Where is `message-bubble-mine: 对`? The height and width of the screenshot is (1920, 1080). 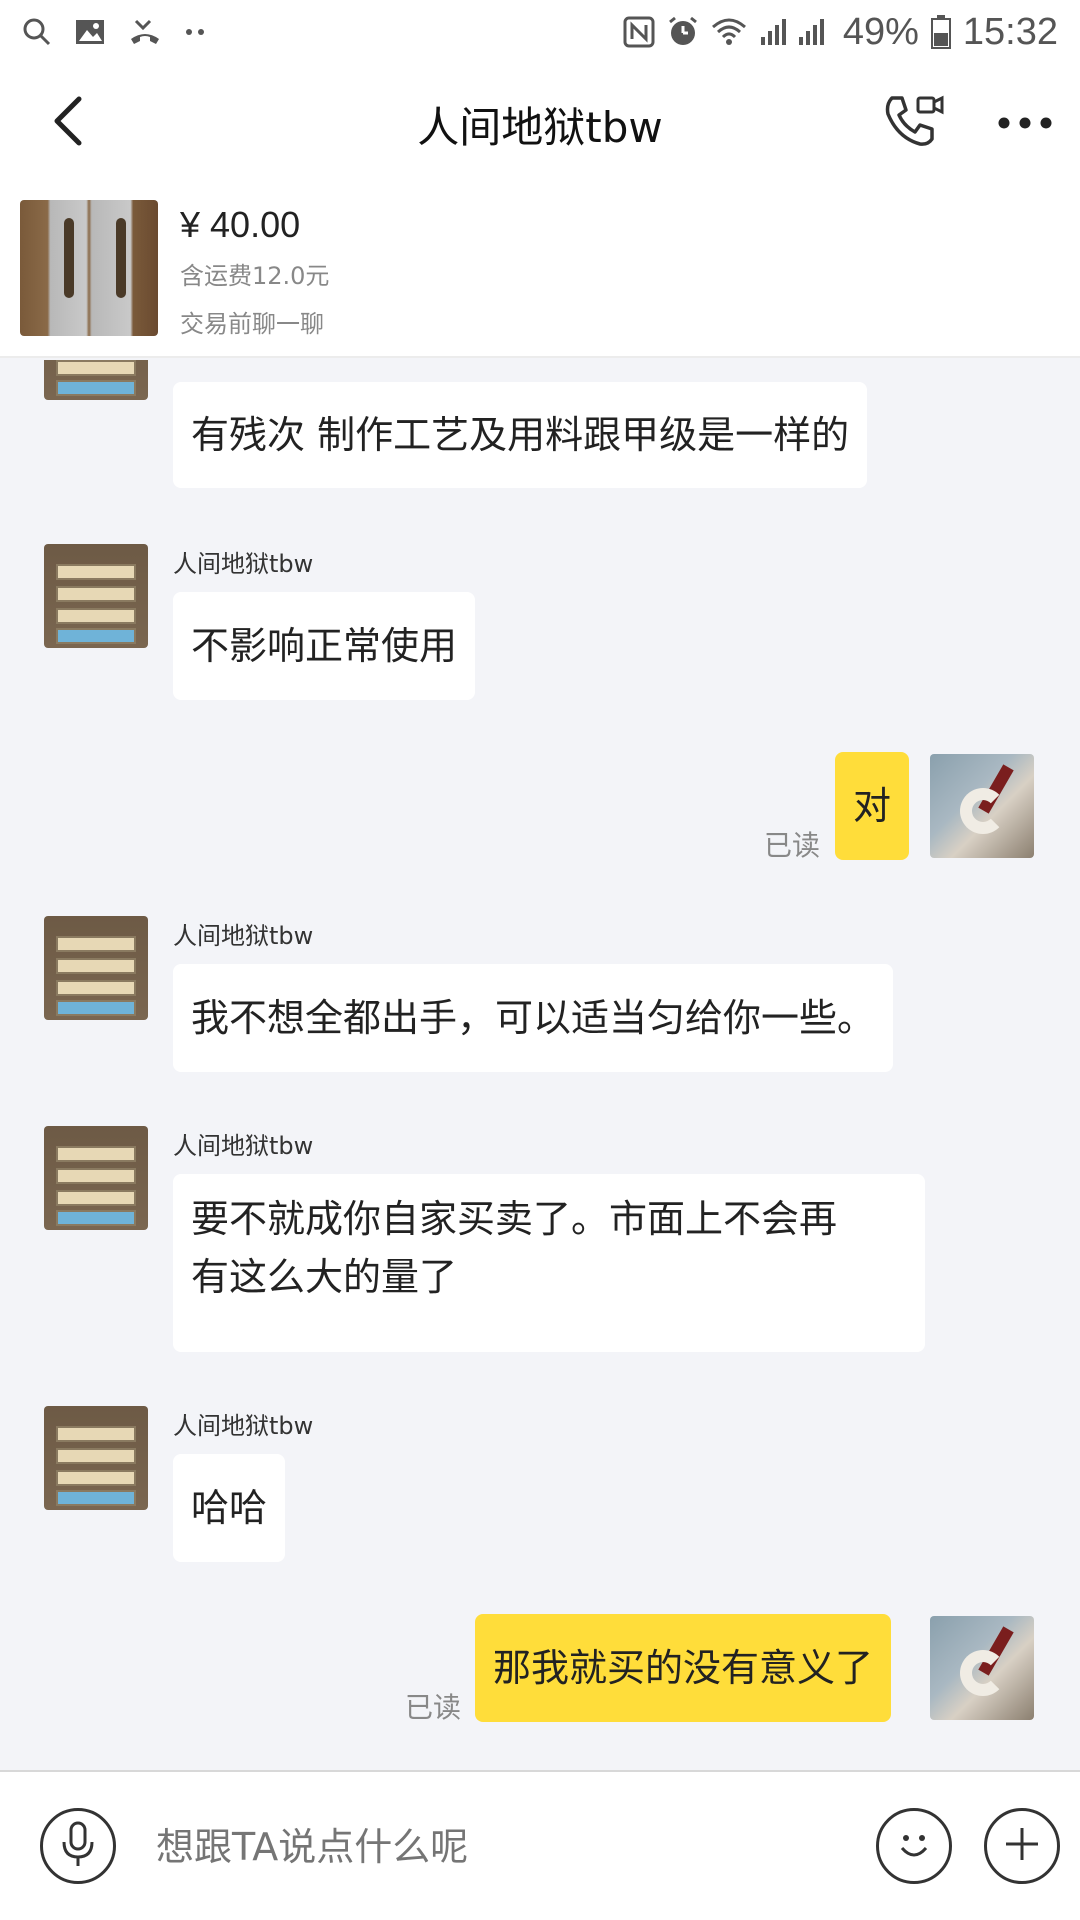
message-bubble-mine: 对 is located at coordinates (872, 806).